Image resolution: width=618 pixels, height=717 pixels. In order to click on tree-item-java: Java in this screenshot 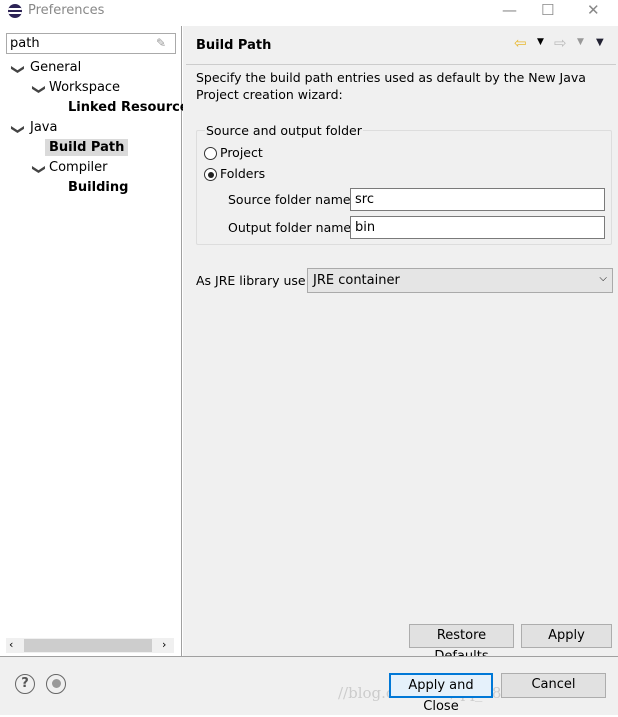, I will do `click(43, 127)`.